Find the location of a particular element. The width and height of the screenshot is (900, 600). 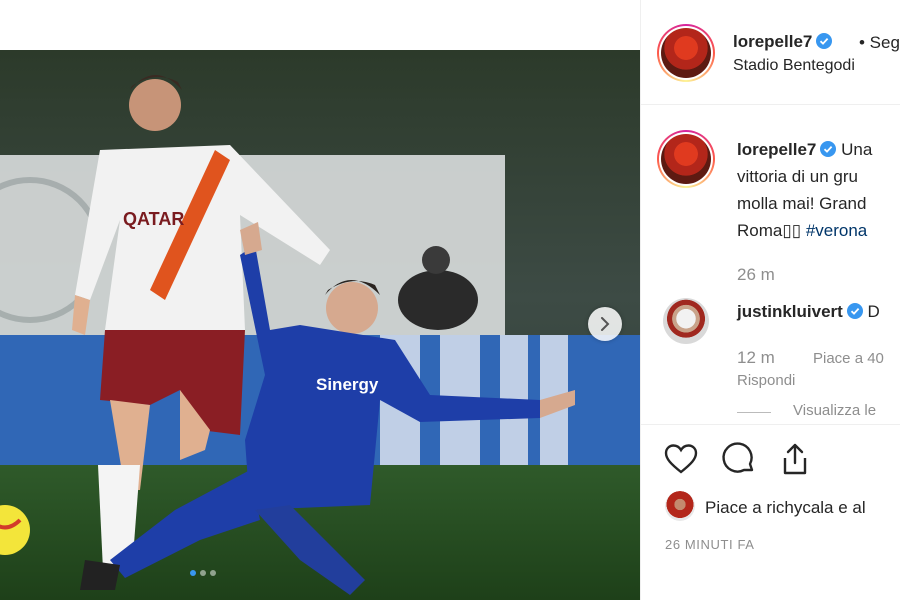

top-blank-strip is located at coordinates (320, 25).